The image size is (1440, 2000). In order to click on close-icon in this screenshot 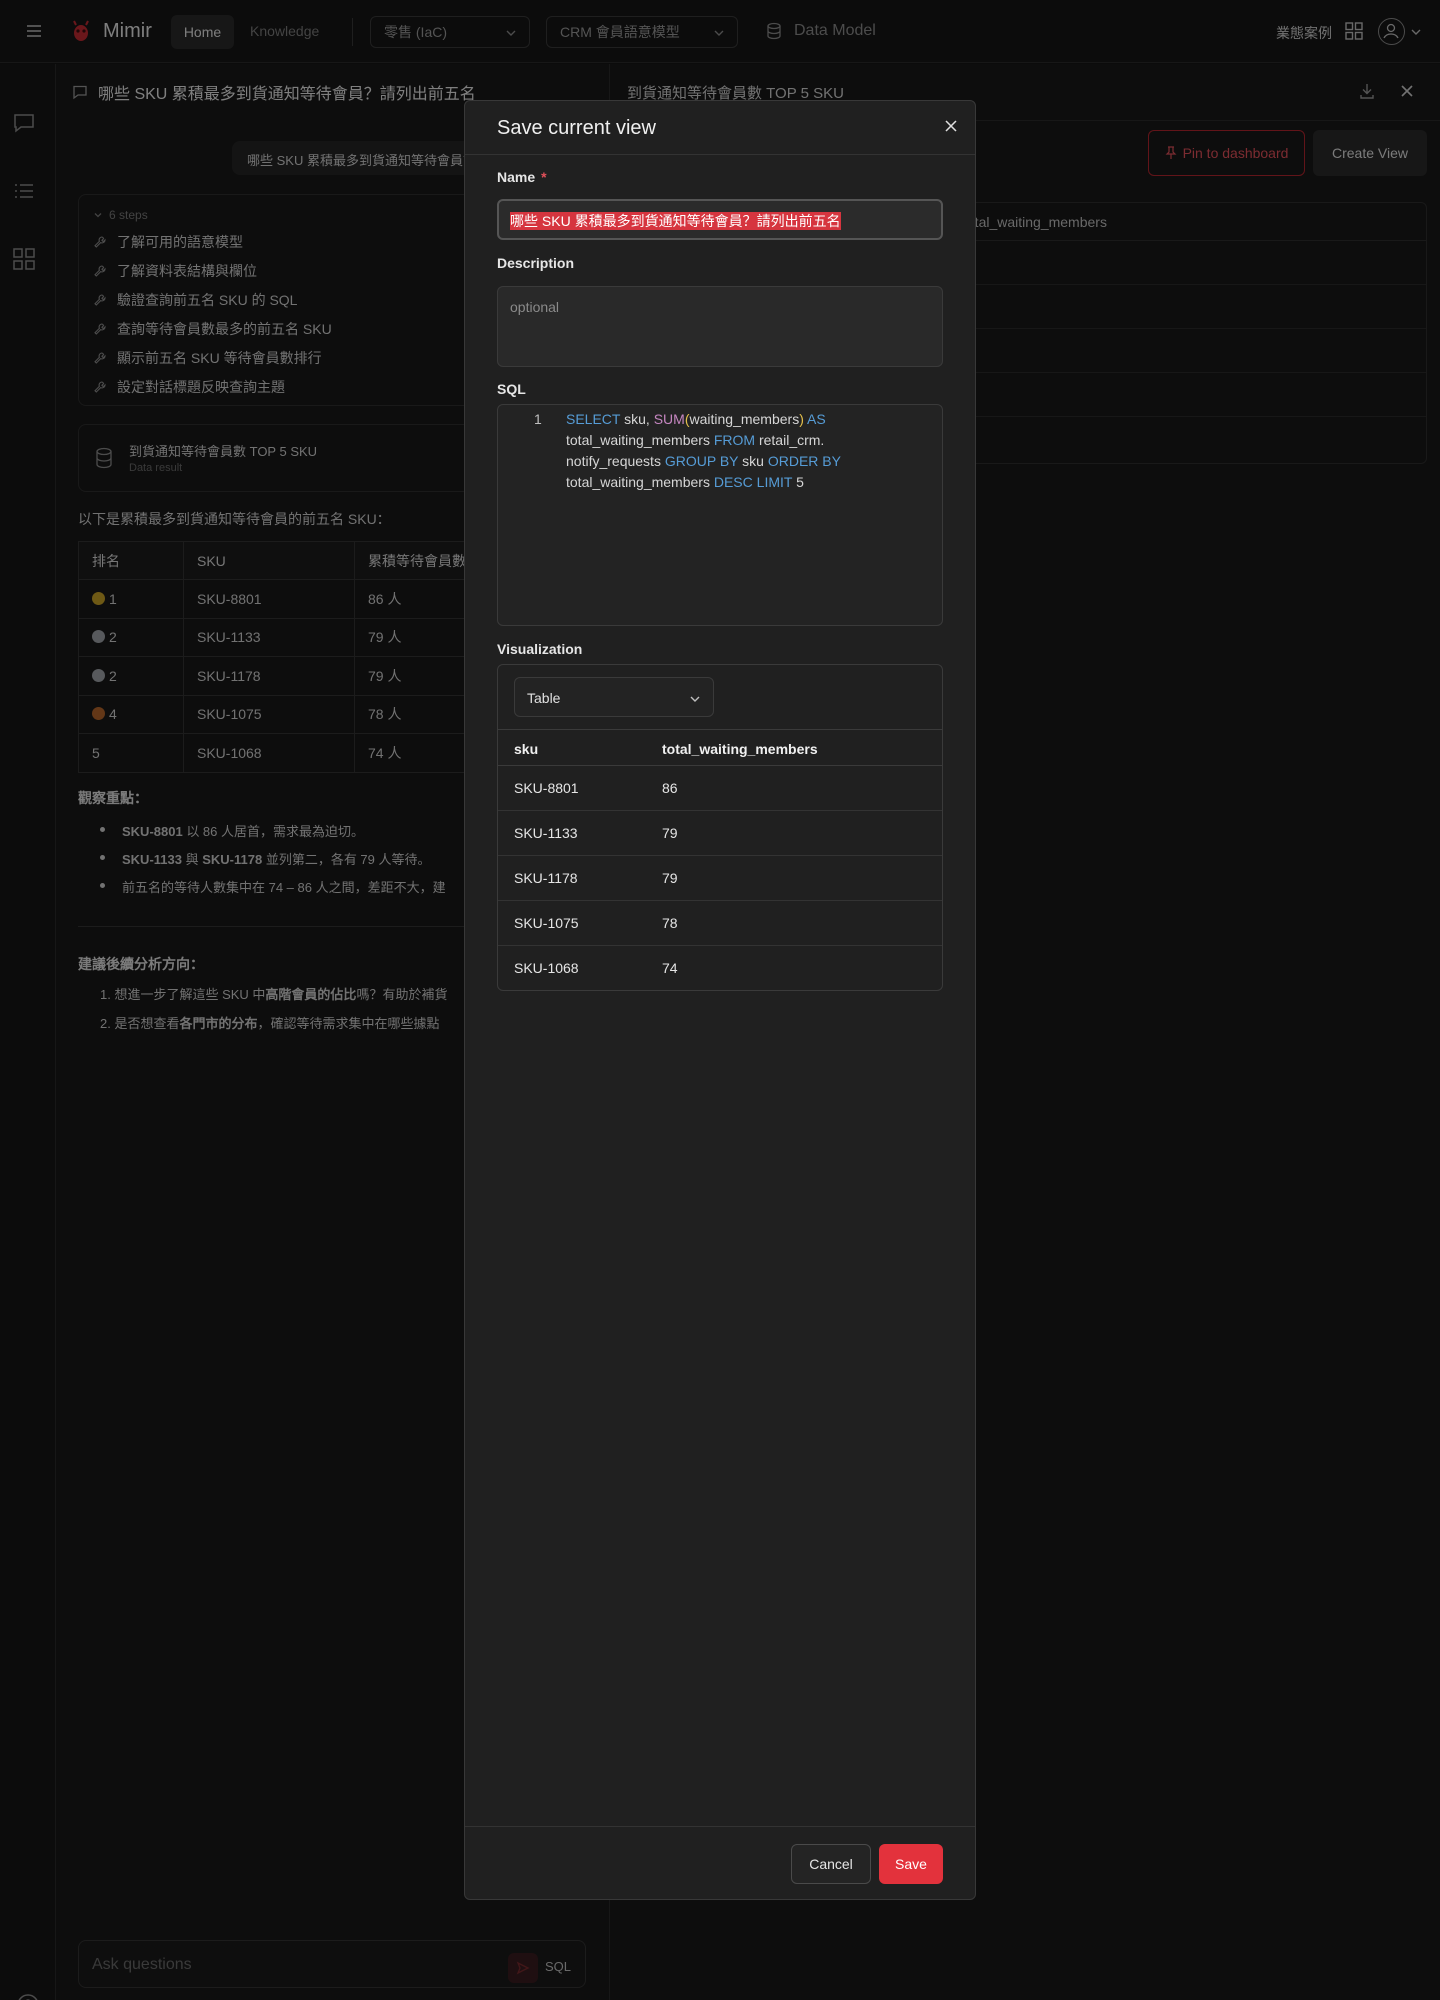, I will do `click(951, 126)`.